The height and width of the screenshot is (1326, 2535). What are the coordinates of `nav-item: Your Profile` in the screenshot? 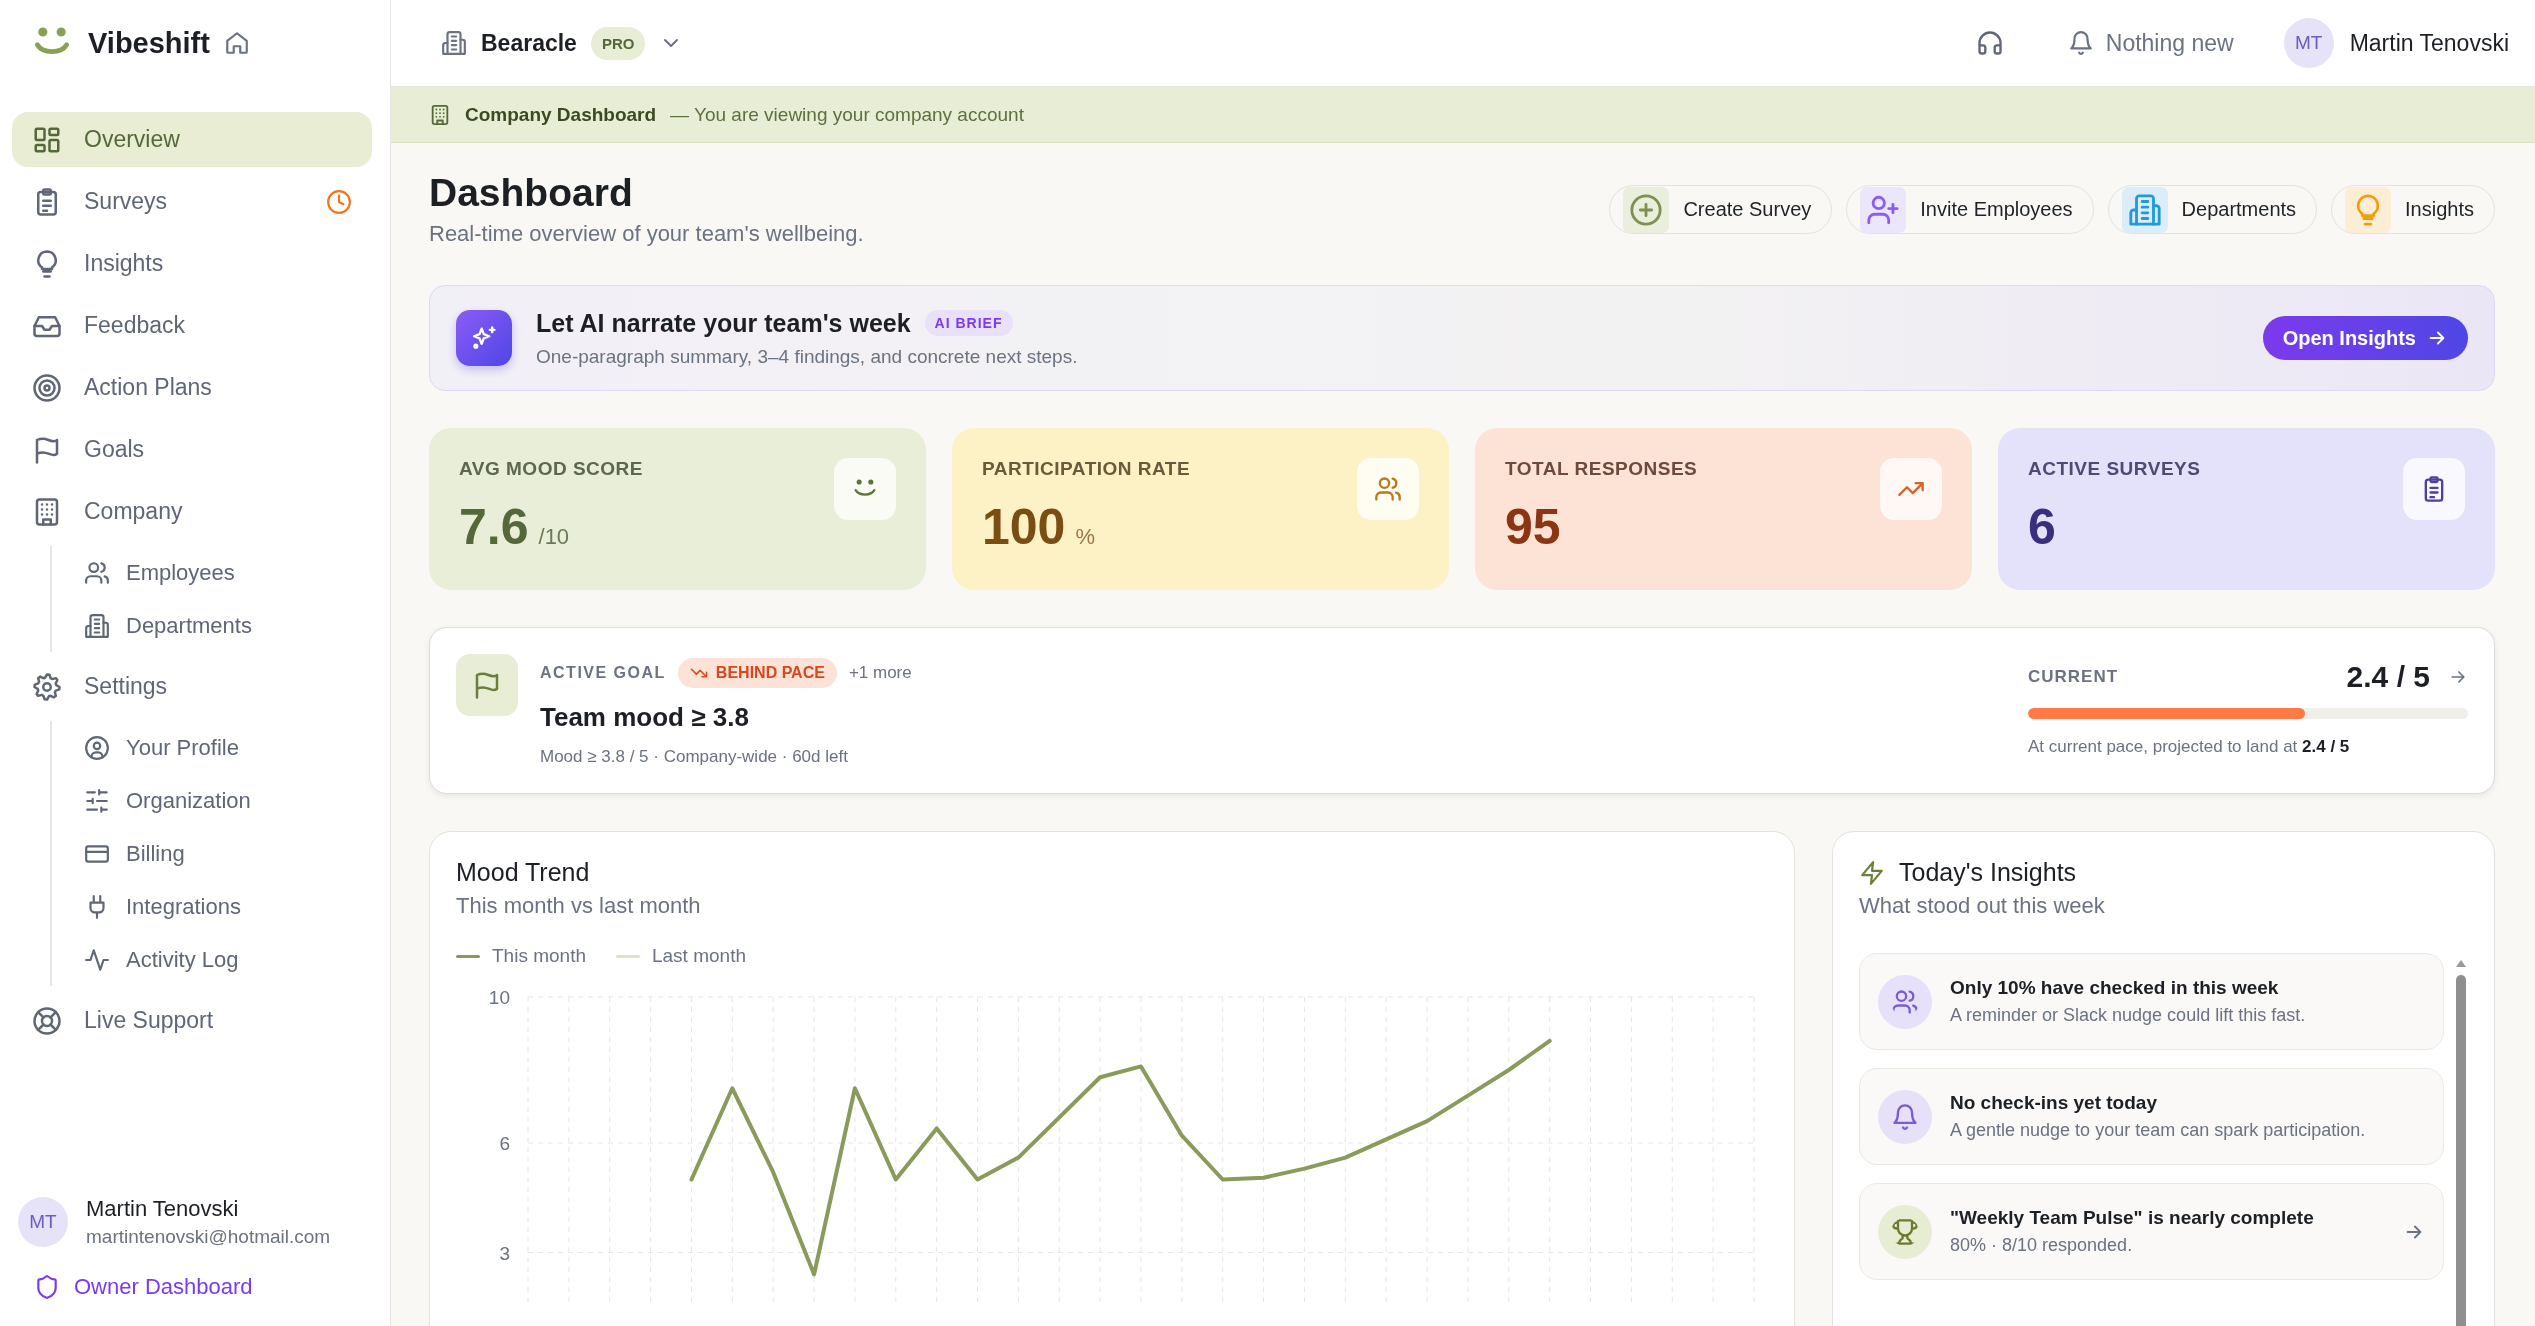 It's located at (223, 747).